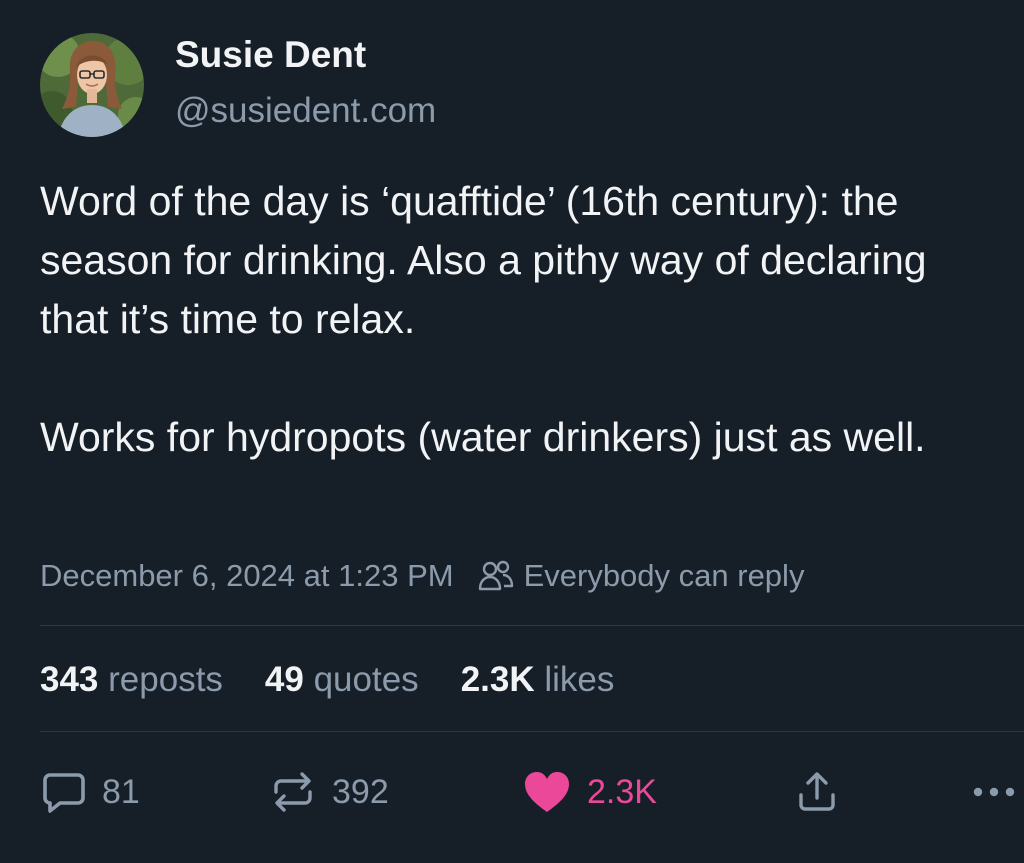  I want to click on repost-arrows-icon, so click(293, 792).